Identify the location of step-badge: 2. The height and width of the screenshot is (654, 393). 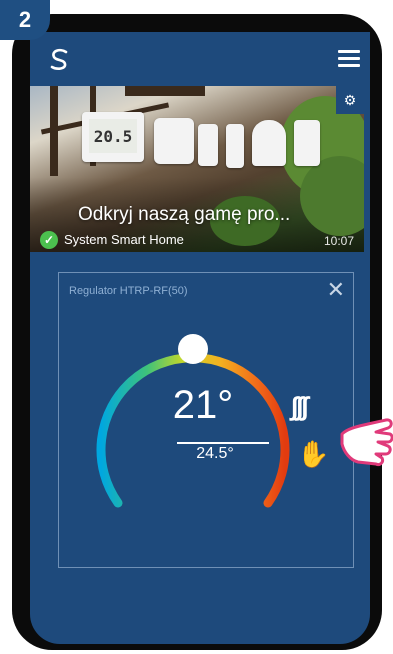
(25, 20).